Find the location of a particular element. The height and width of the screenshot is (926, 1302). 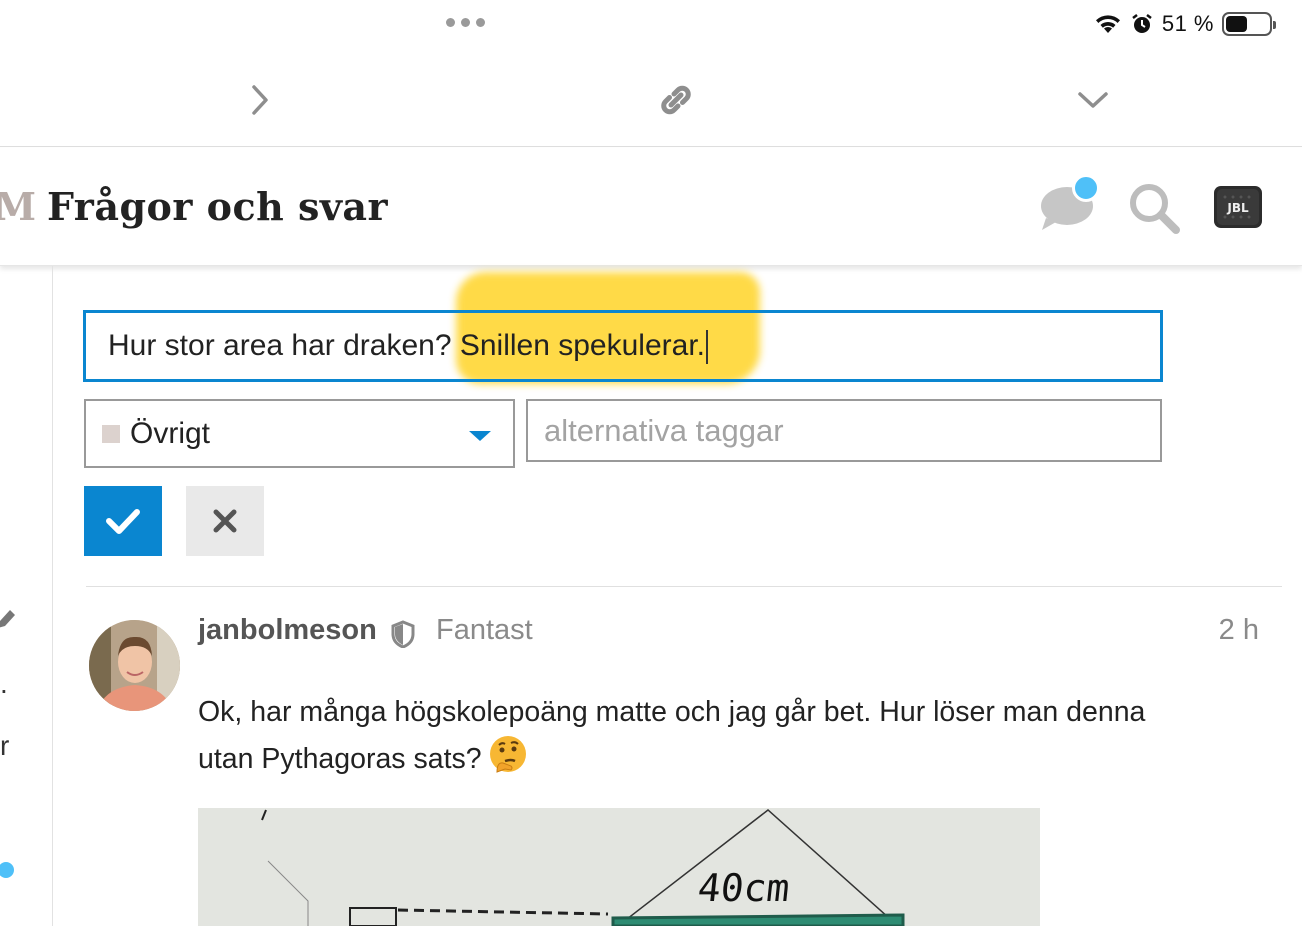

status-bar: 51 % is located at coordinates (651, 25).